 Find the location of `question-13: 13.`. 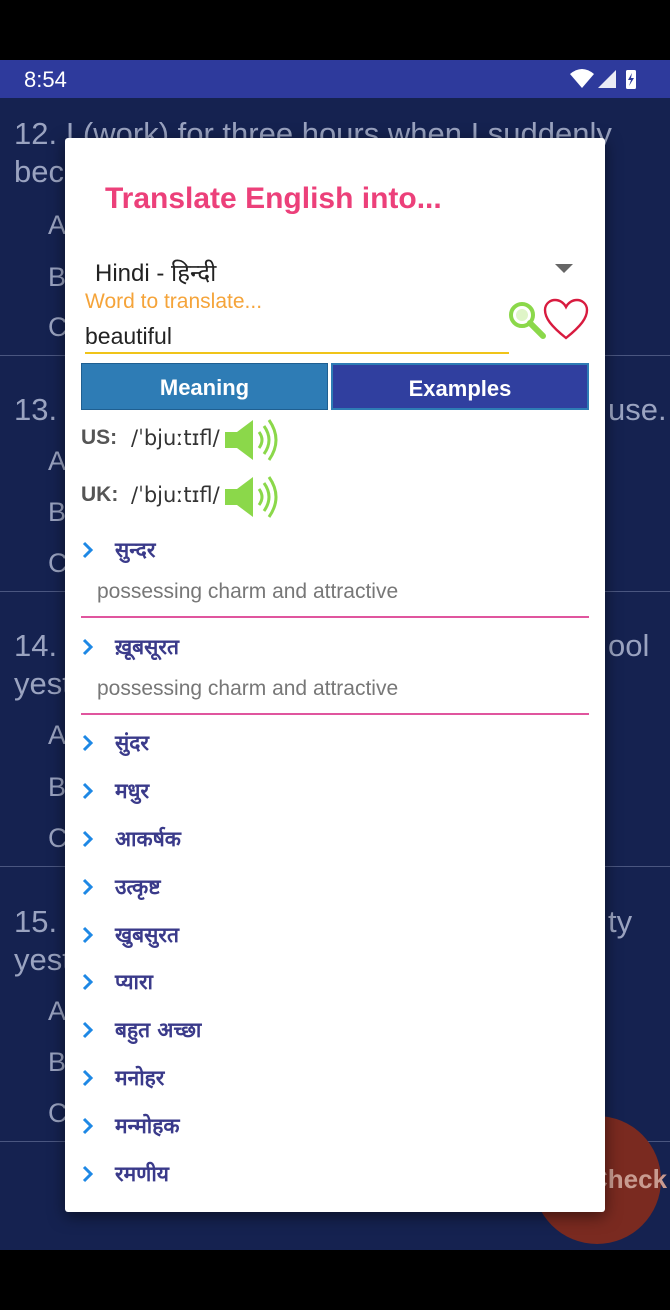

question-13: 13. is located at coordinates (36, 409).